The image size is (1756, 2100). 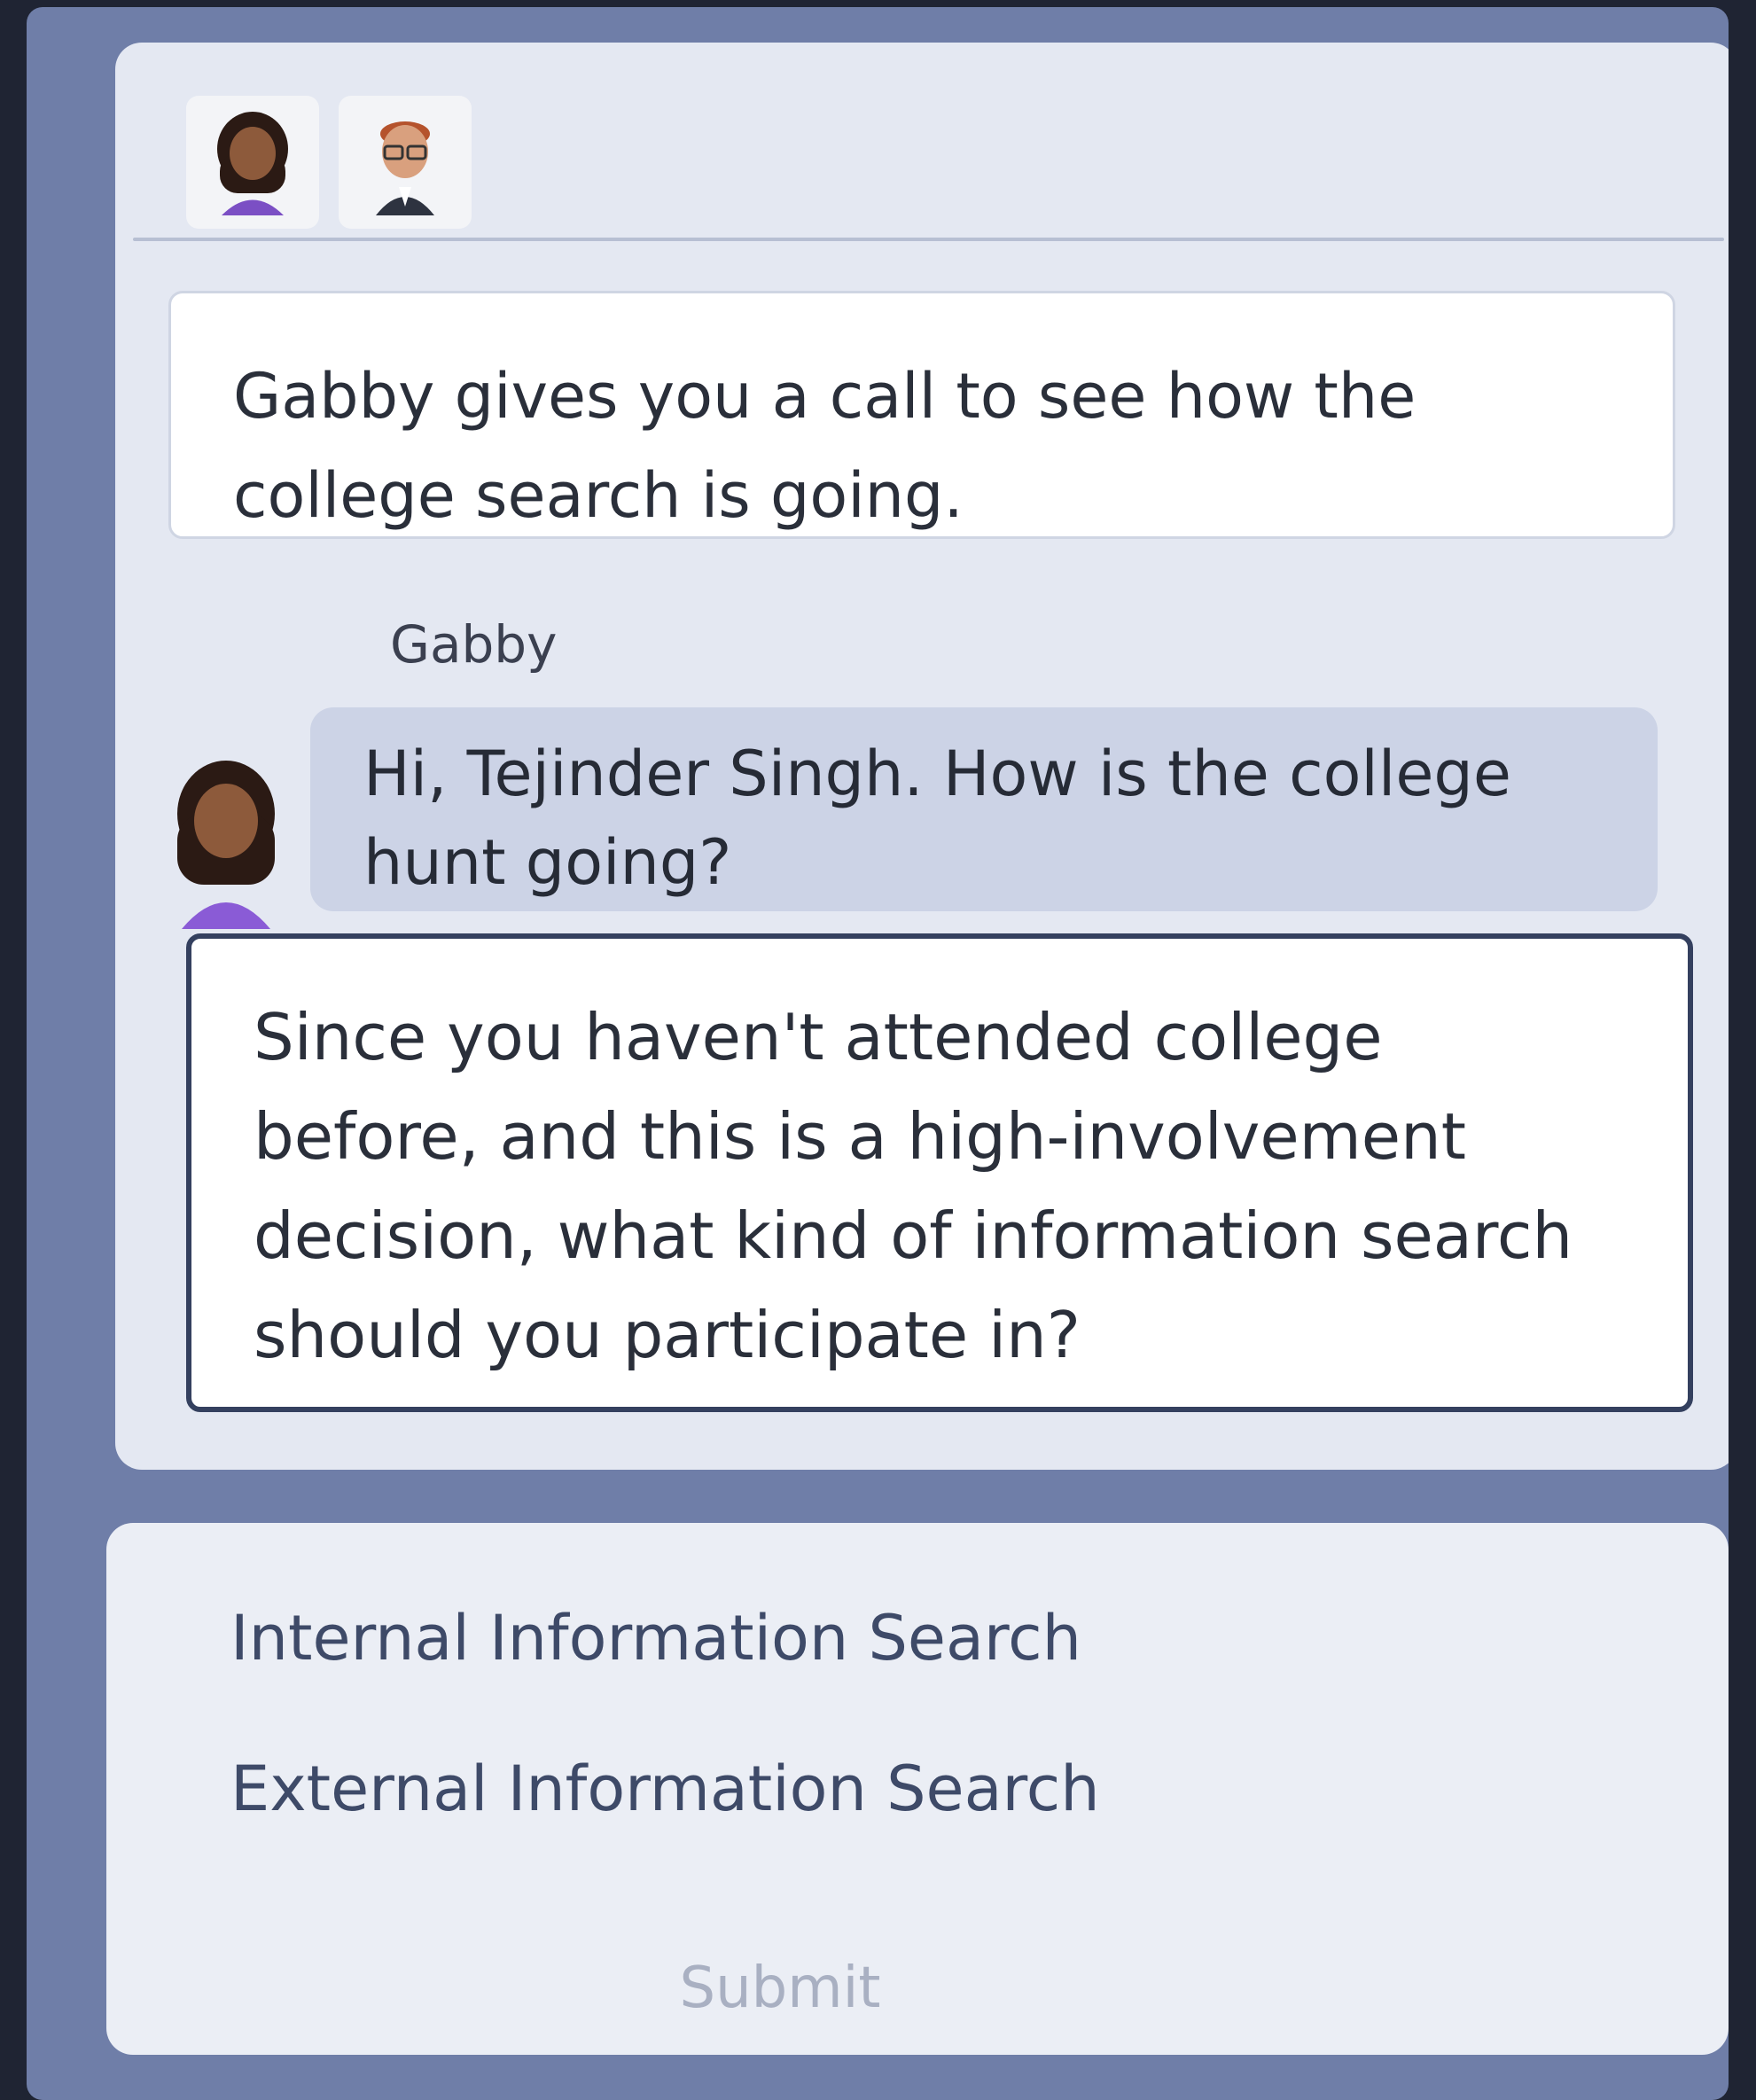 What do you see at coordinates (913, 1638) in the screenshot?
I see `answer-option-internal-search: Internal Information Search` at bounding box center [913, 1638].